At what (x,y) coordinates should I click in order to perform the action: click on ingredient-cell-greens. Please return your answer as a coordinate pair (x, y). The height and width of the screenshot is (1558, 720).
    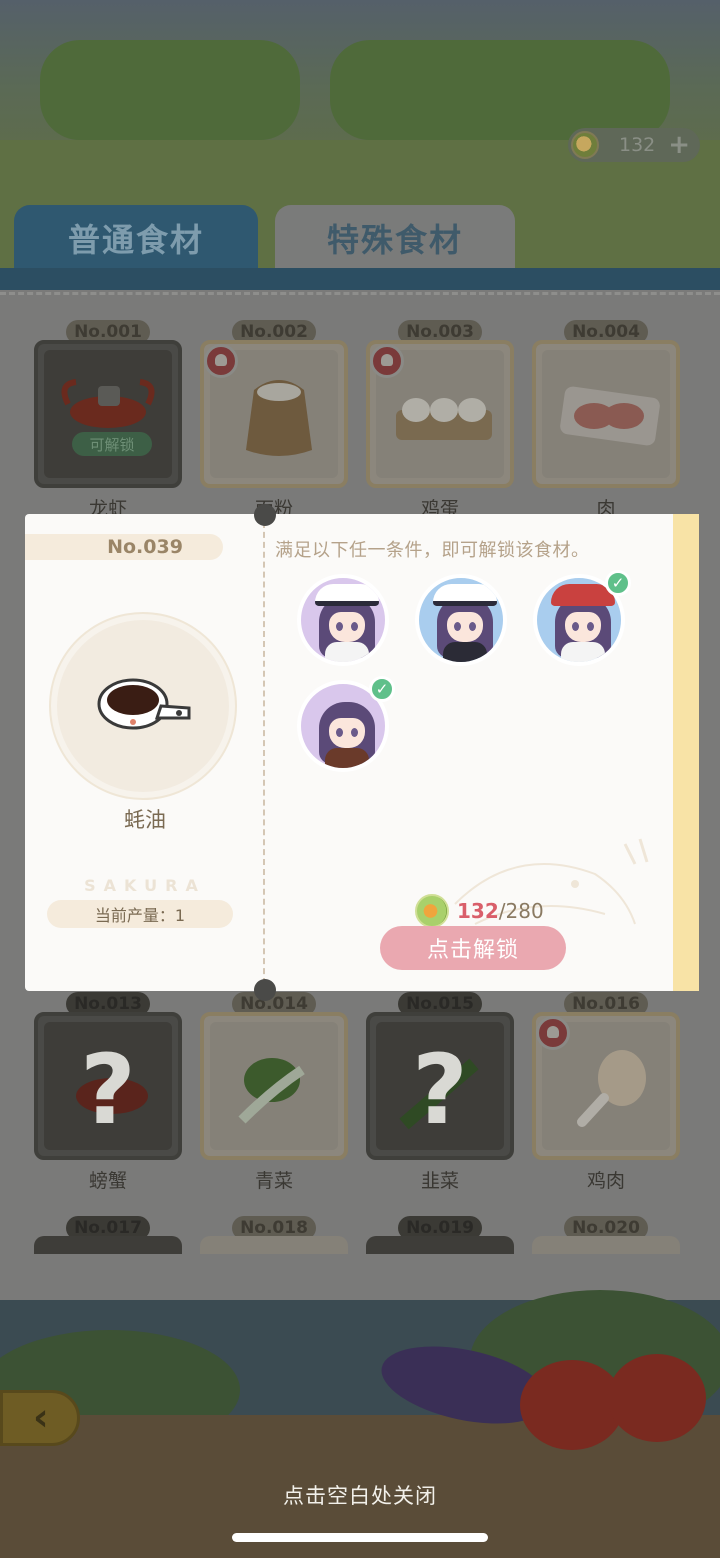
    Looking at the image, I should click on (274, 1086).